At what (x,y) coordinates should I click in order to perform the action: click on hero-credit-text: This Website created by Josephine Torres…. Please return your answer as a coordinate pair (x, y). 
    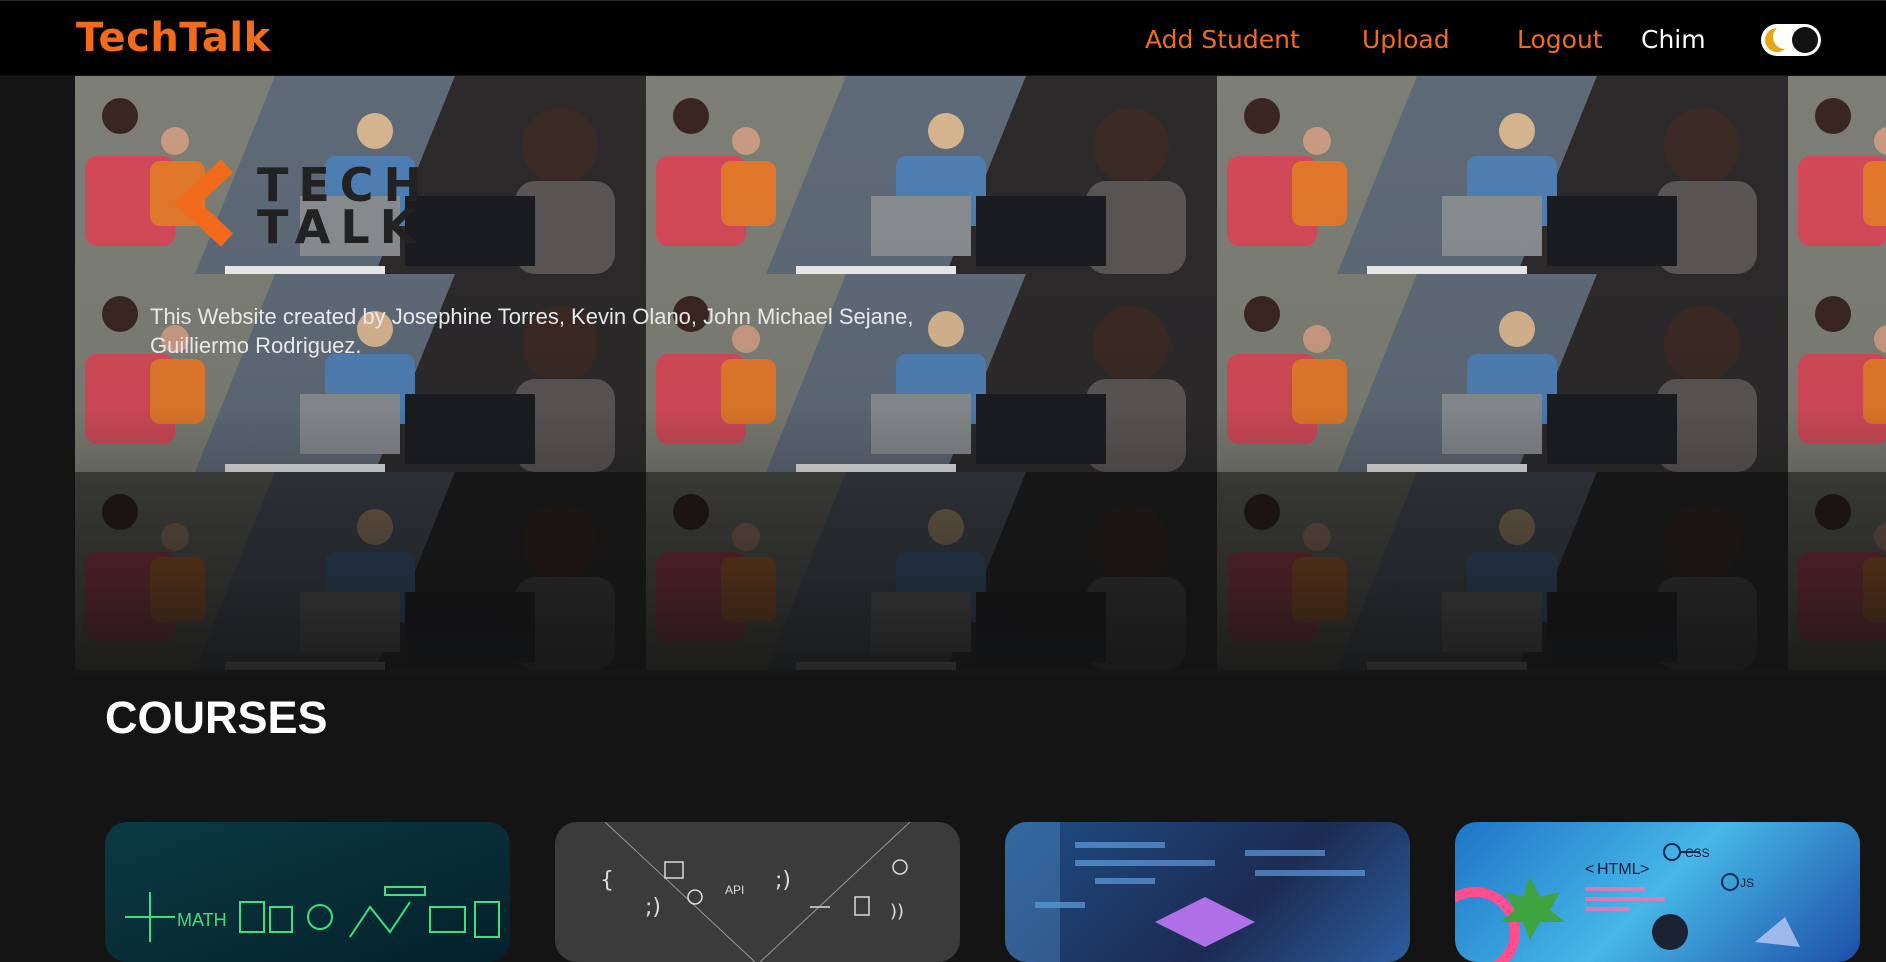
    Looking at the image, I should click on (532, 331).